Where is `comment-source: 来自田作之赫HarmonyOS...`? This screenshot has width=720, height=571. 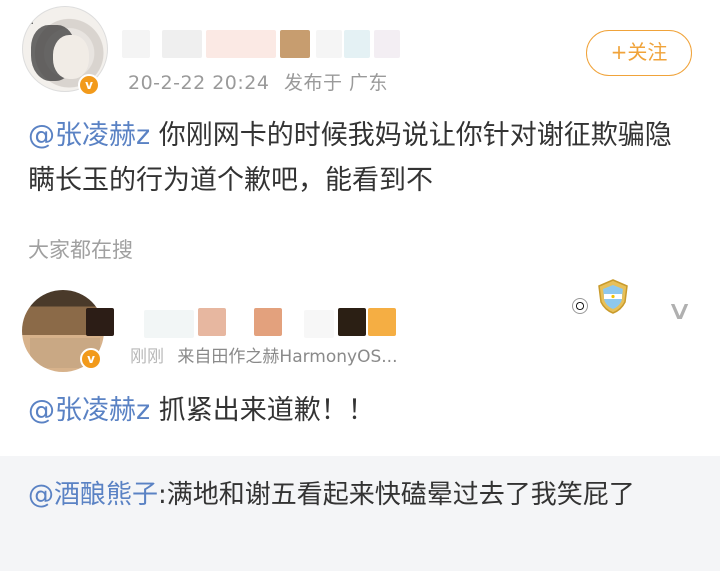
comment-source: 来自田作之赫HarmonyOS... is located at coordinates (287, 357).